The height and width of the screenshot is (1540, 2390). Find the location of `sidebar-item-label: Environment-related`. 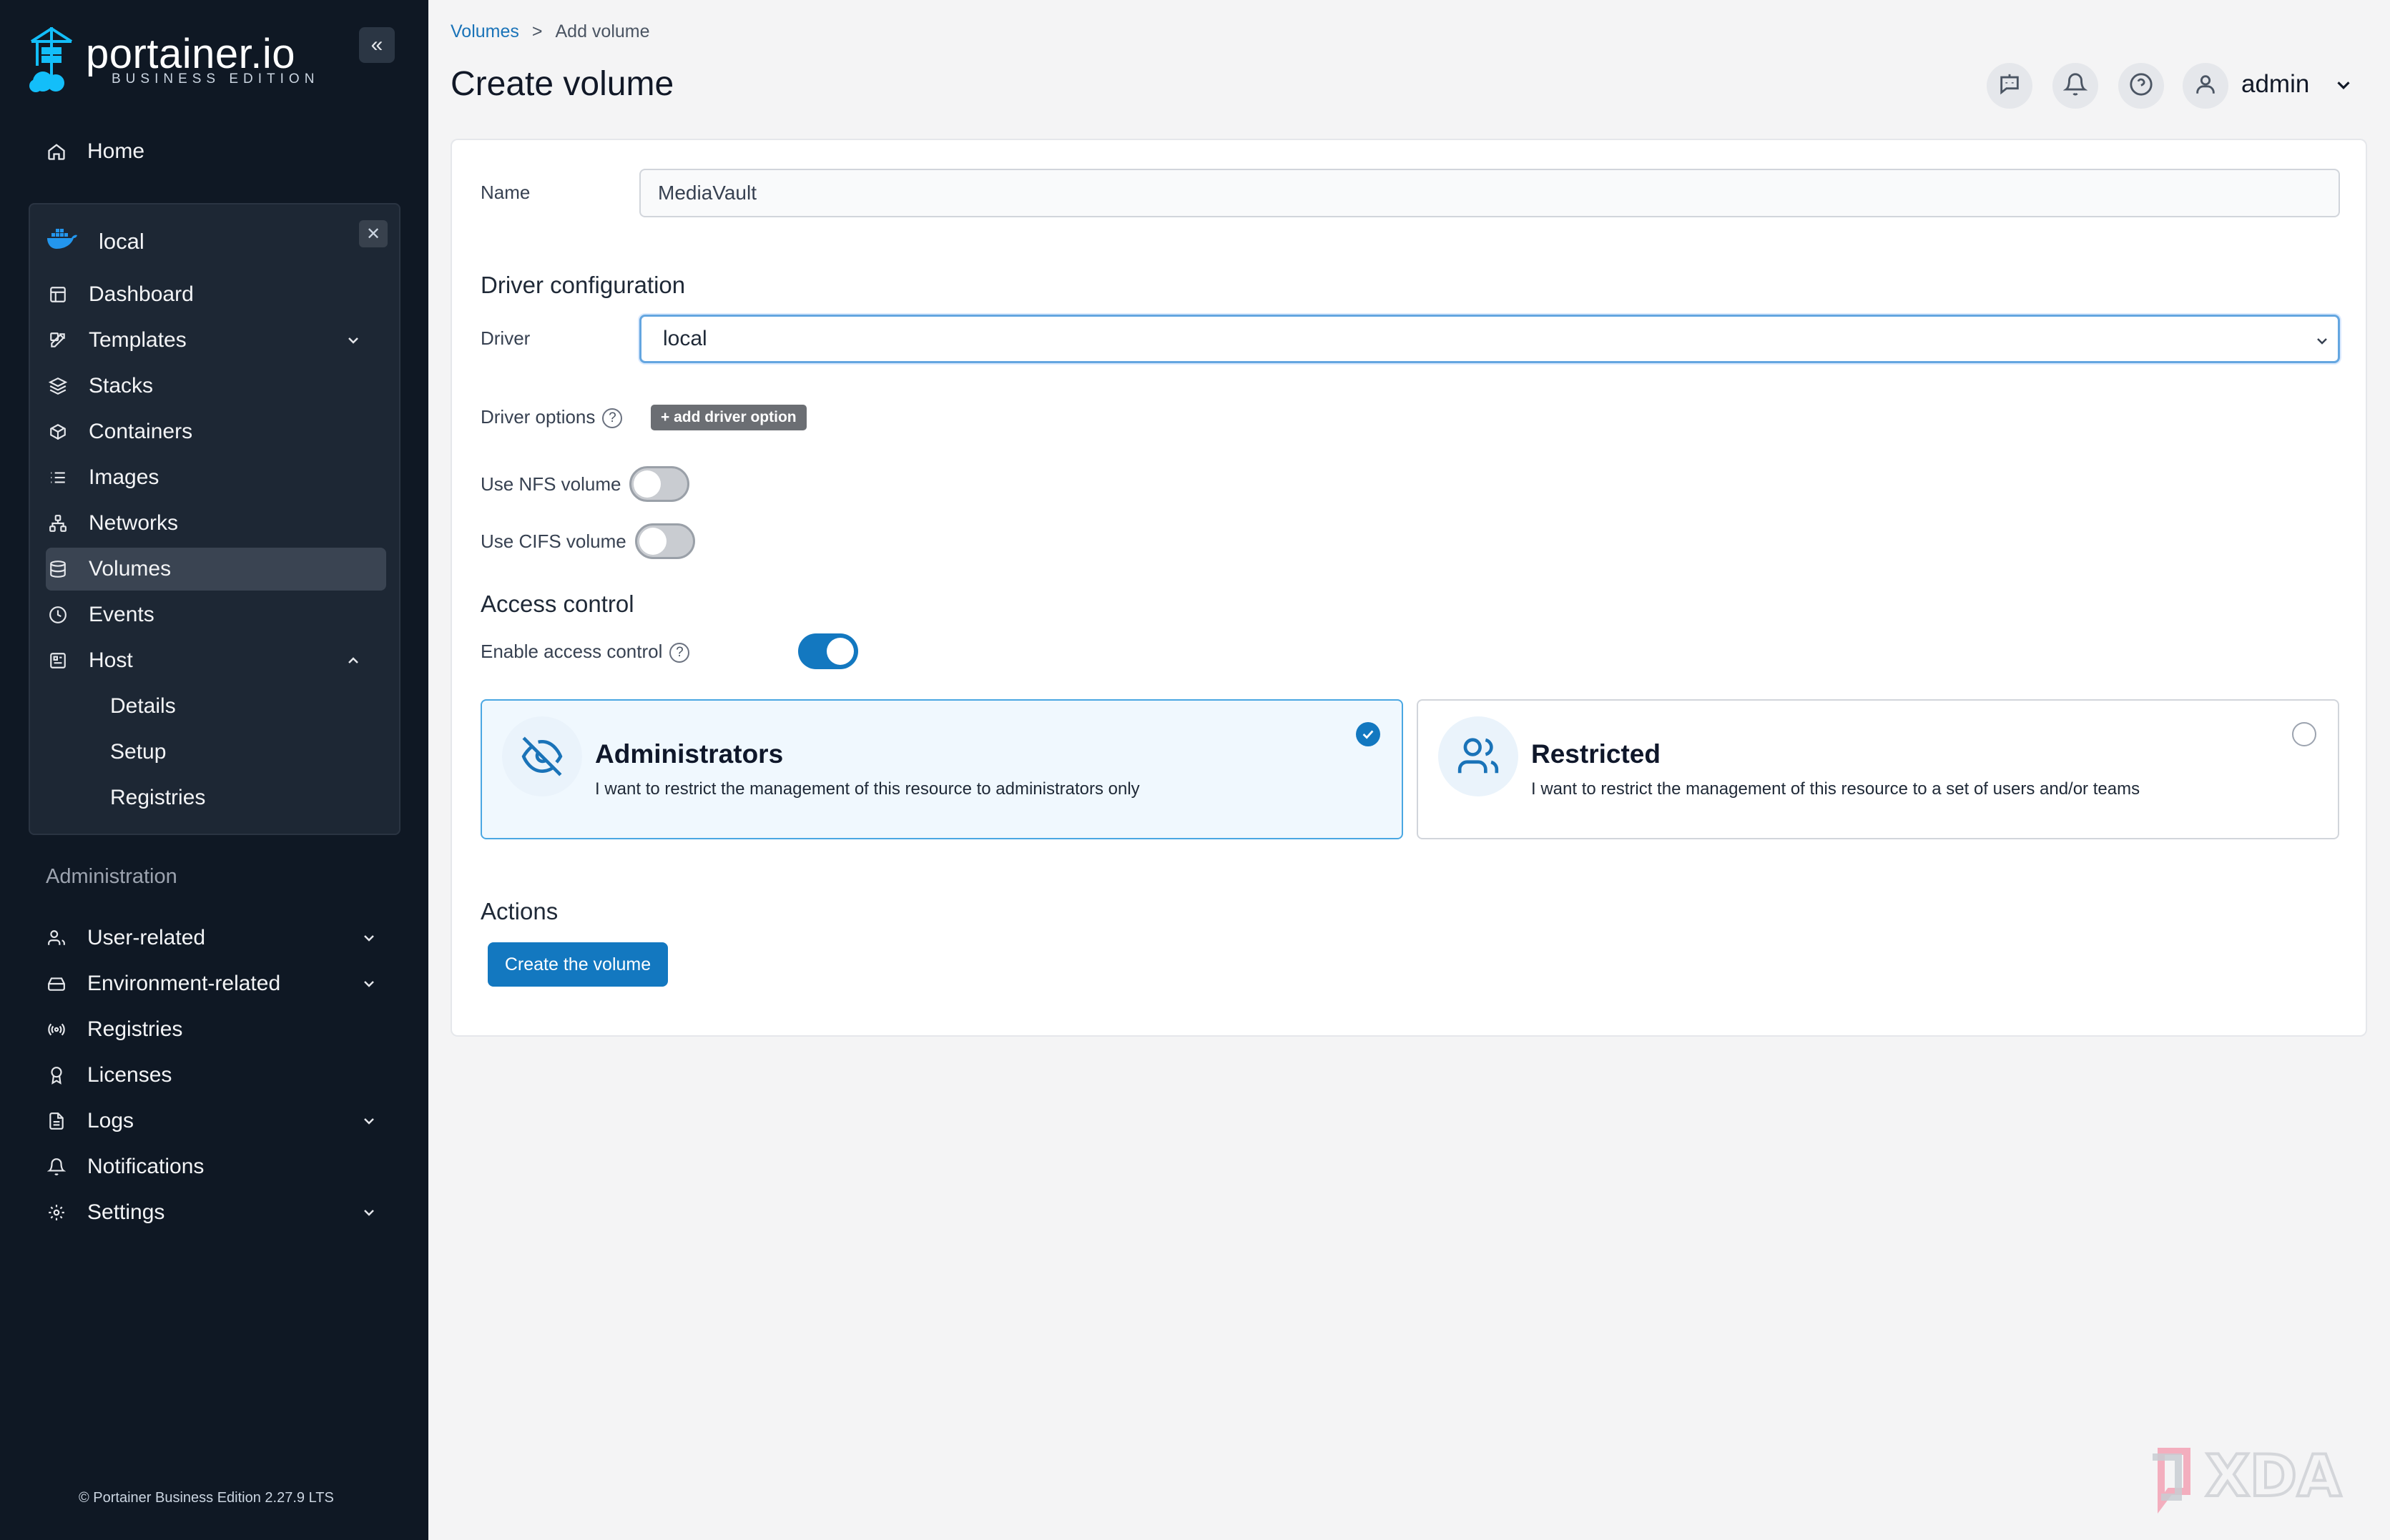

sidebar-item-label: Environment-related is located at coordinates (184, 984).